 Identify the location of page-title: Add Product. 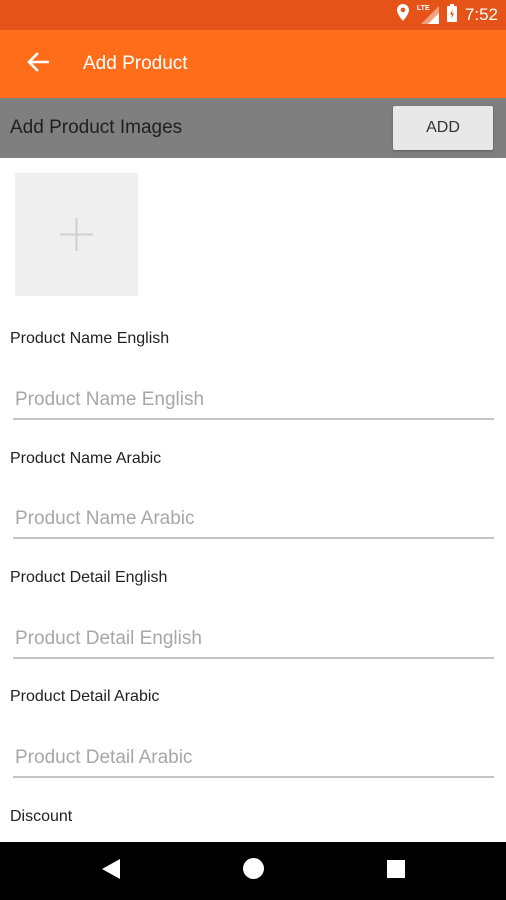
(135, 63).